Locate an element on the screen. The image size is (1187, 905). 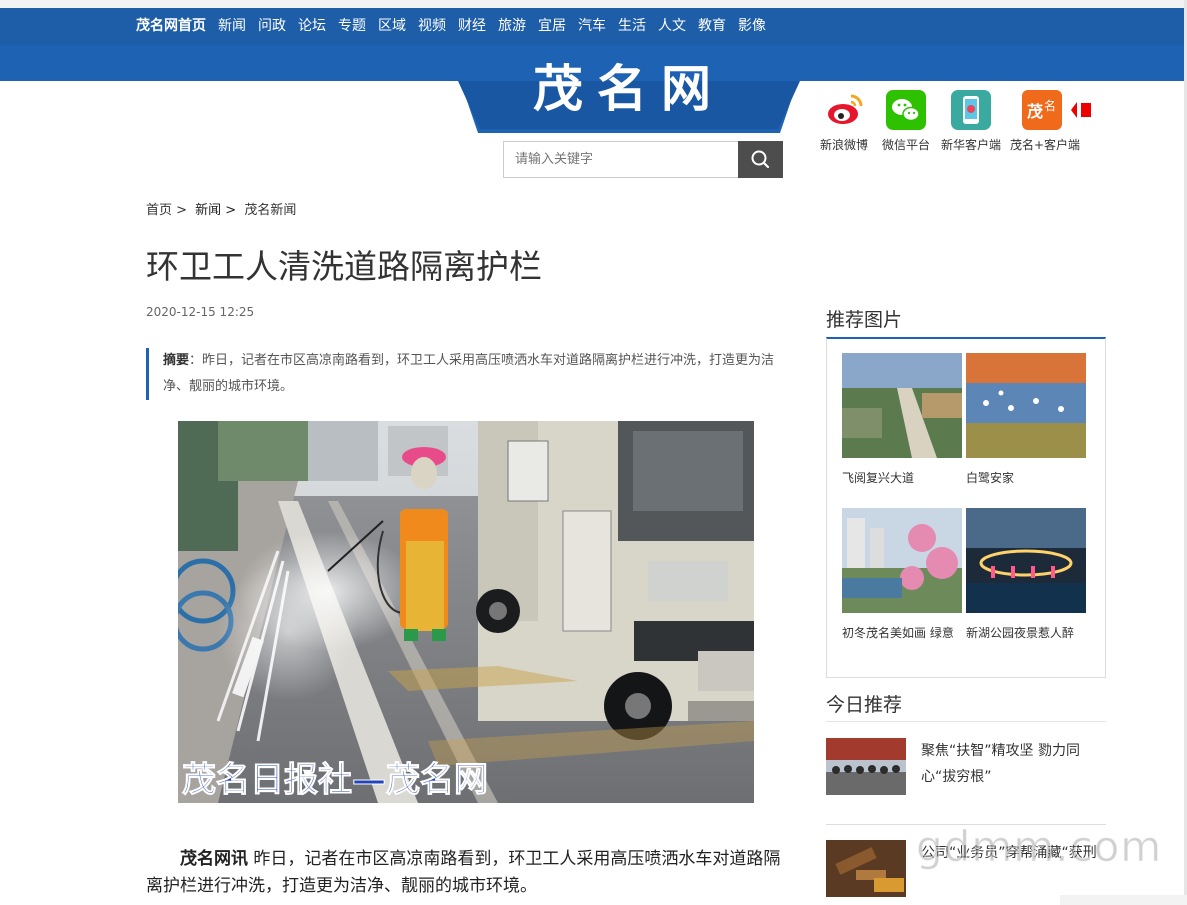
today-picks-title: 今日推荐 is located at coordinates (864, 705).